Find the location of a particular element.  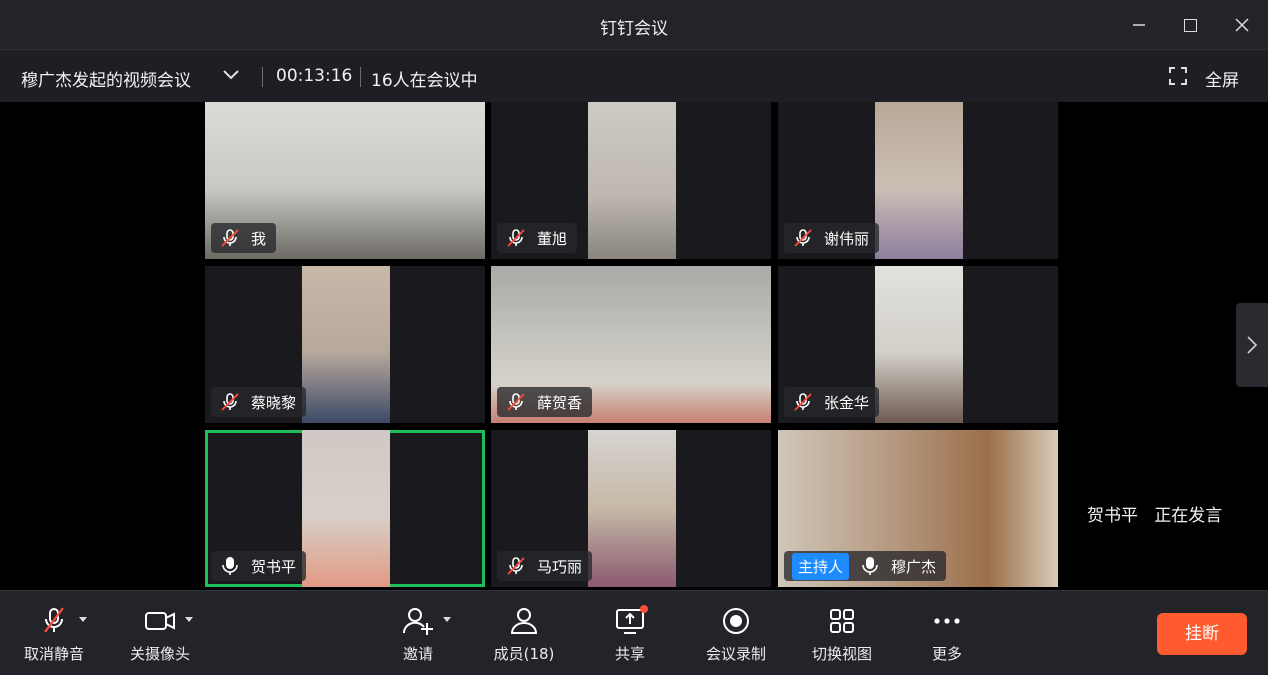

participant-name: 马巧丽 is located at coordinates (560, 566).